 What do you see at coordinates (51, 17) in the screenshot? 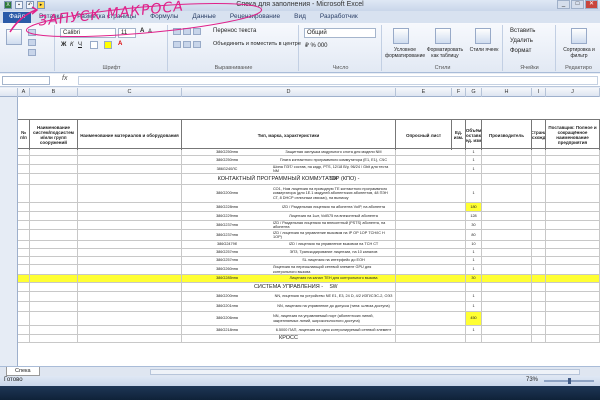
I see `tab-insert: Вставка` at bounding box center [51, 17].